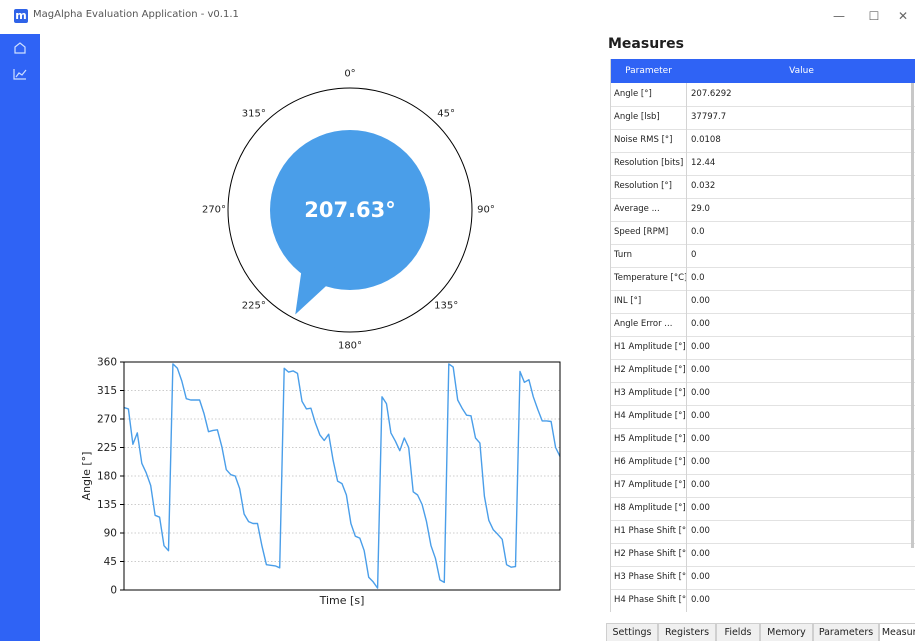 Image resolution: width=915 pixels, height=642 pixels. Describe the element at coordinates (648, 508) in the screenshot. I see `row-parameter: H8 Amplitude [°]` at that location.